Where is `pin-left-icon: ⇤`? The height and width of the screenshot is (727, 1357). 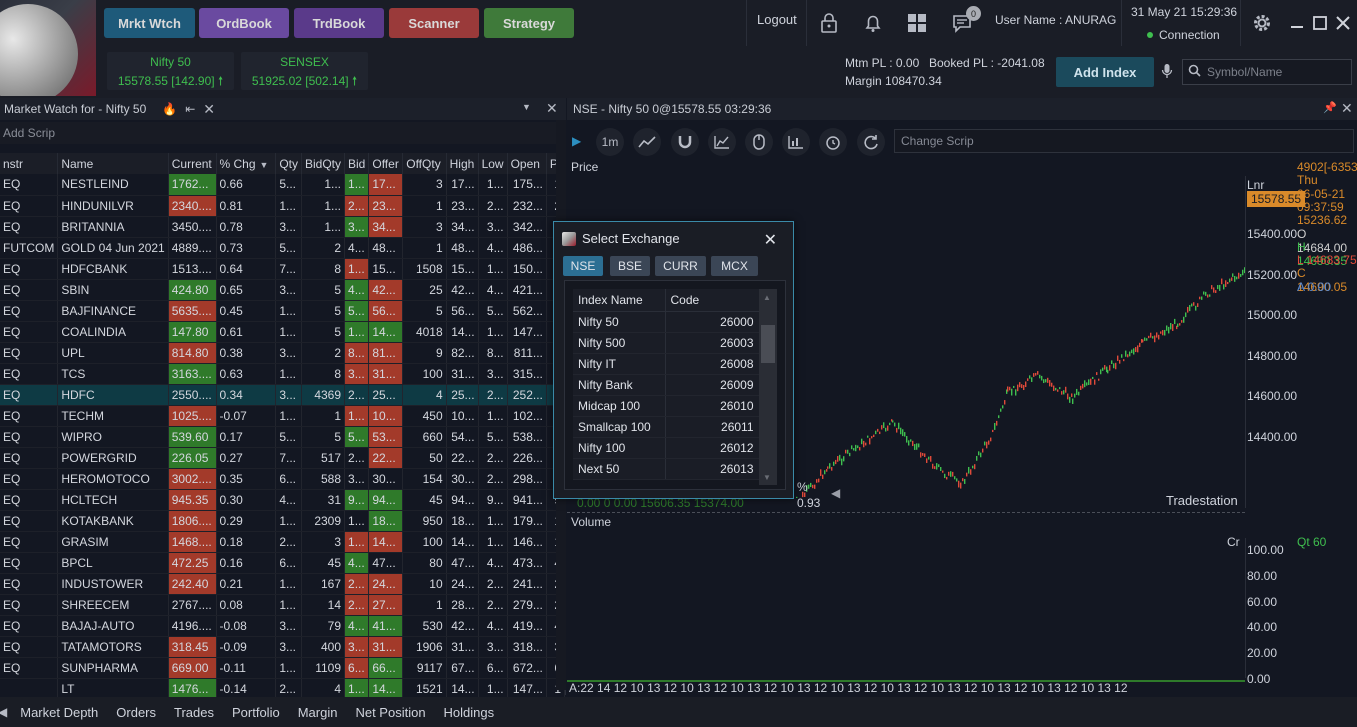
pin-left-icon: ⇤ is located at coordinates (190, 109).